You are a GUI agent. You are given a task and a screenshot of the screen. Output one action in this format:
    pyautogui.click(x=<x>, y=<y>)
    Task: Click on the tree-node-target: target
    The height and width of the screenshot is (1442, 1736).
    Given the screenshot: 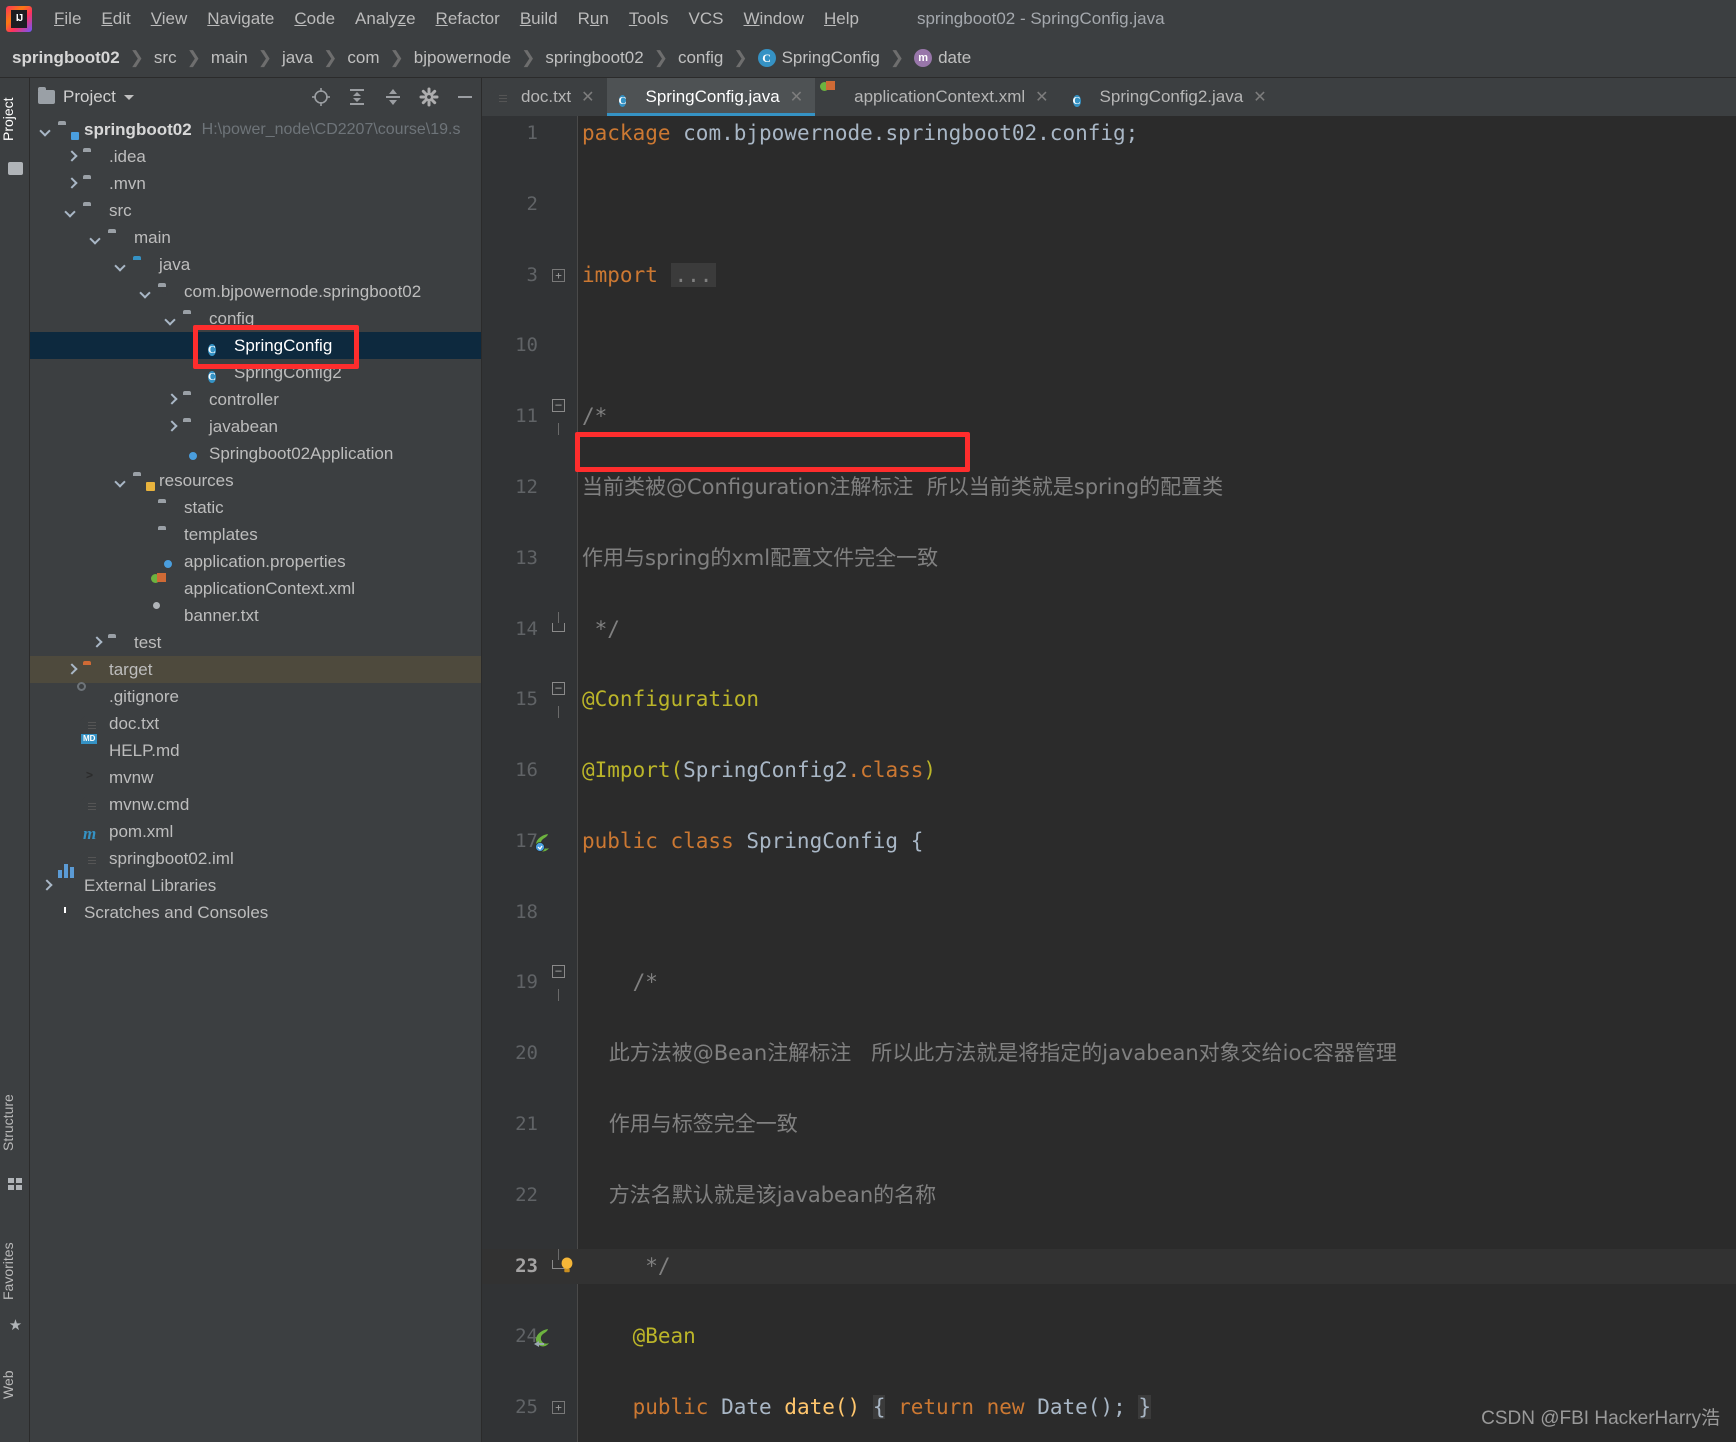 What is the action you would take?
    pyautogui.click(x=255, y=669)
    